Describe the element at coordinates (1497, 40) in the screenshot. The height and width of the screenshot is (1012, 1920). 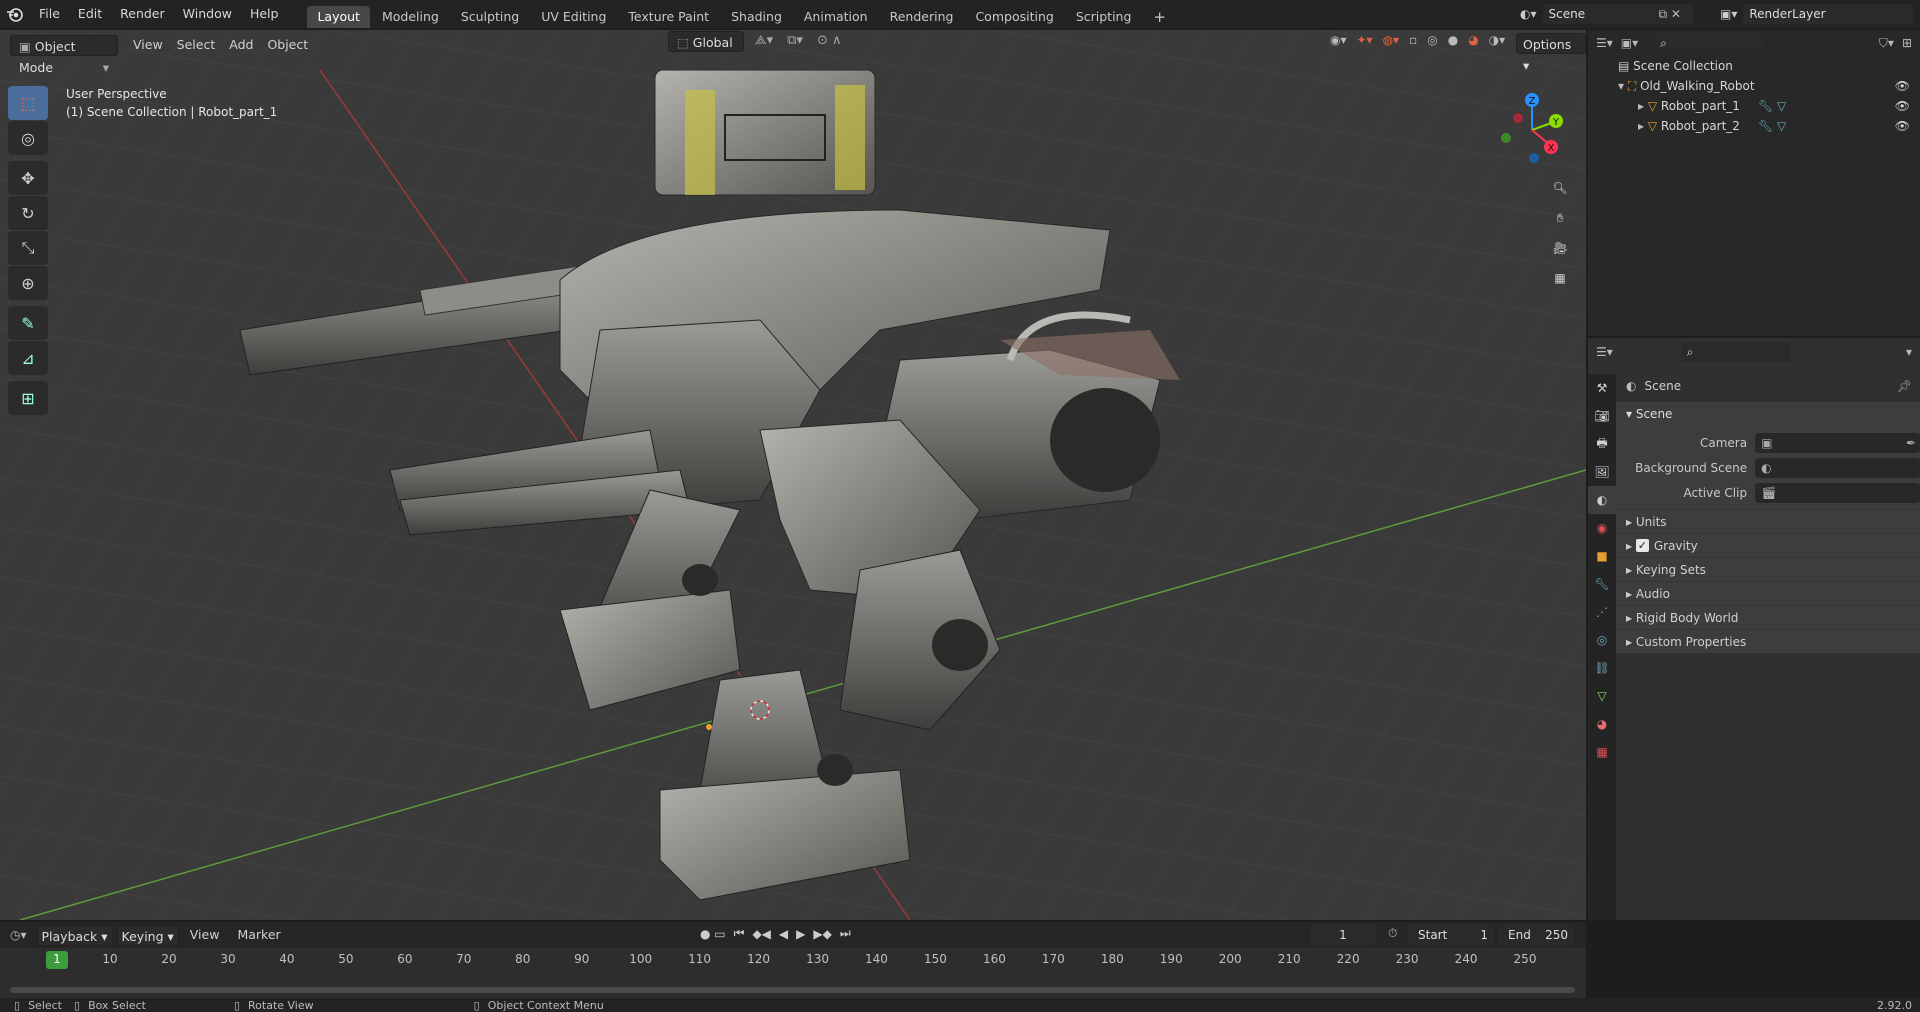
I see `shading-rendered-icon: ◑▾` at that location.